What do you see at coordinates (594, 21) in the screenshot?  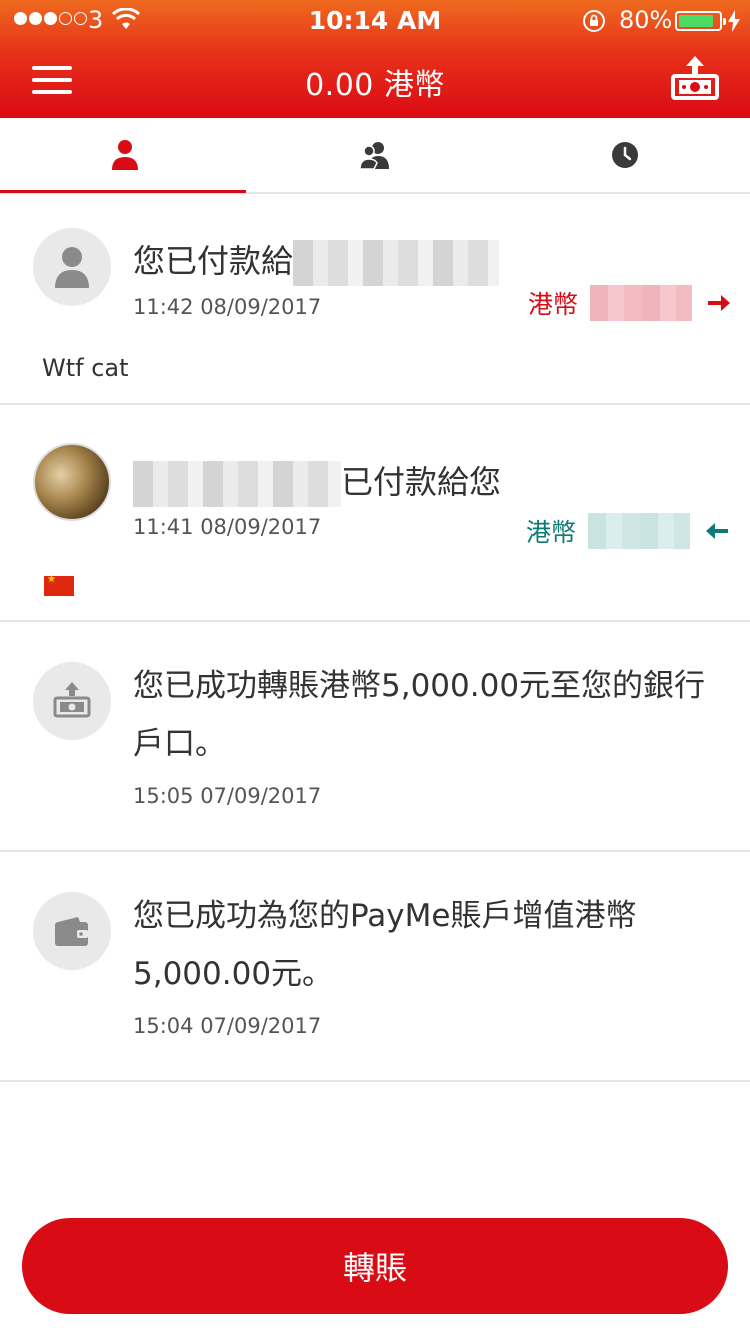 I see `orientation-lock-icon` at bounding box center [594, 21].